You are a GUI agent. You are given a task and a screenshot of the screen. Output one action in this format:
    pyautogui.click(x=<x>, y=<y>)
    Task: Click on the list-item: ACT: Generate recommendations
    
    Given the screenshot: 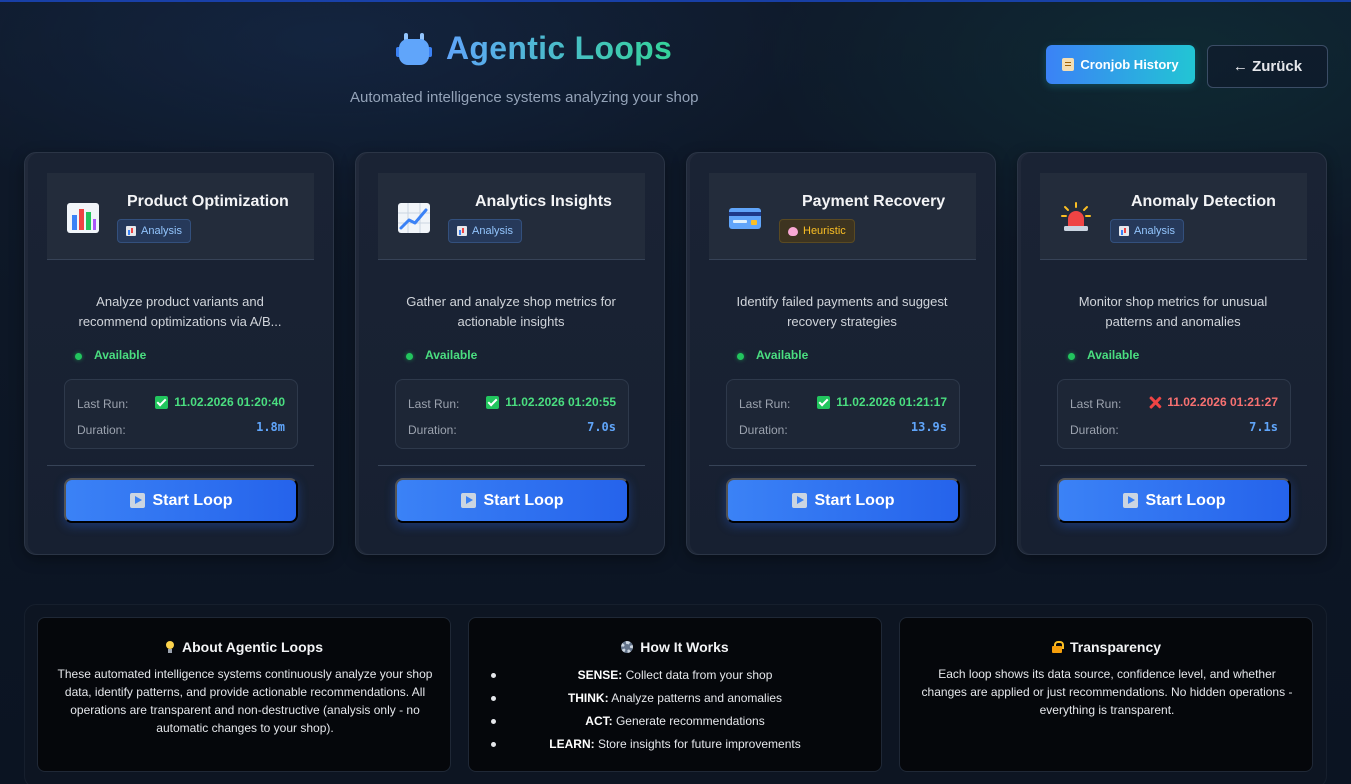 What is the action you would take?
    pyautogui.click(x=675, y=721)
    